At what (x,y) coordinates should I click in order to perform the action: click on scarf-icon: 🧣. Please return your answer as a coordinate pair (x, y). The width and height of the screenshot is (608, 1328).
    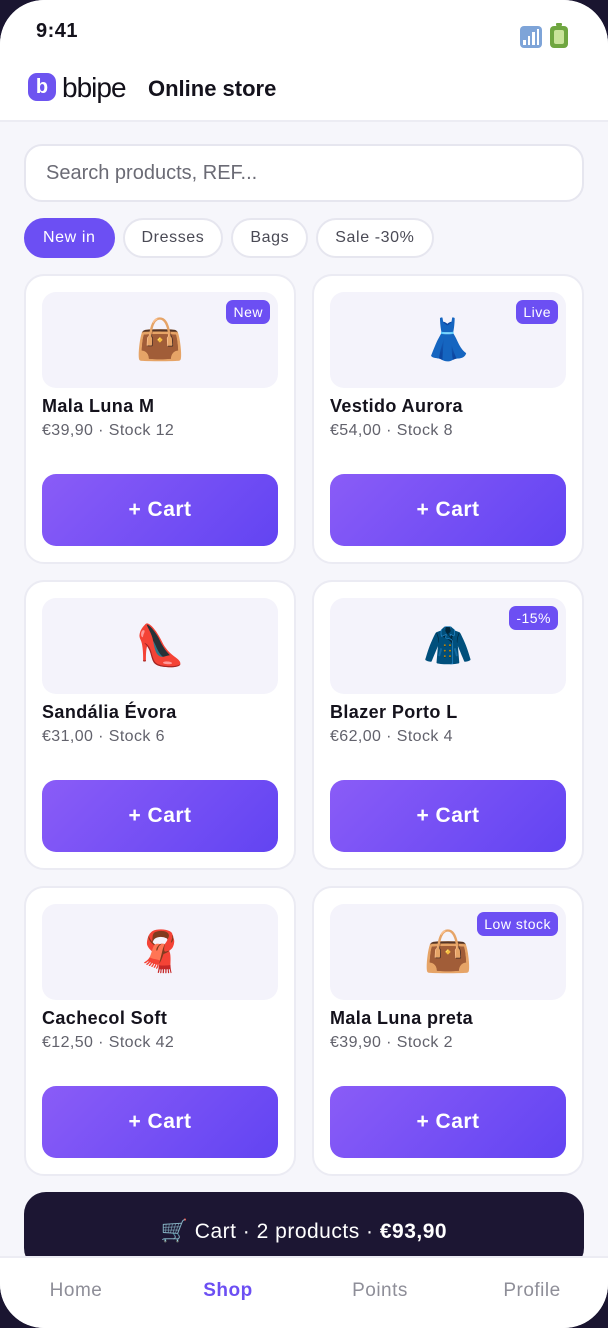
    Looking at the image, I should click on (160, 952).